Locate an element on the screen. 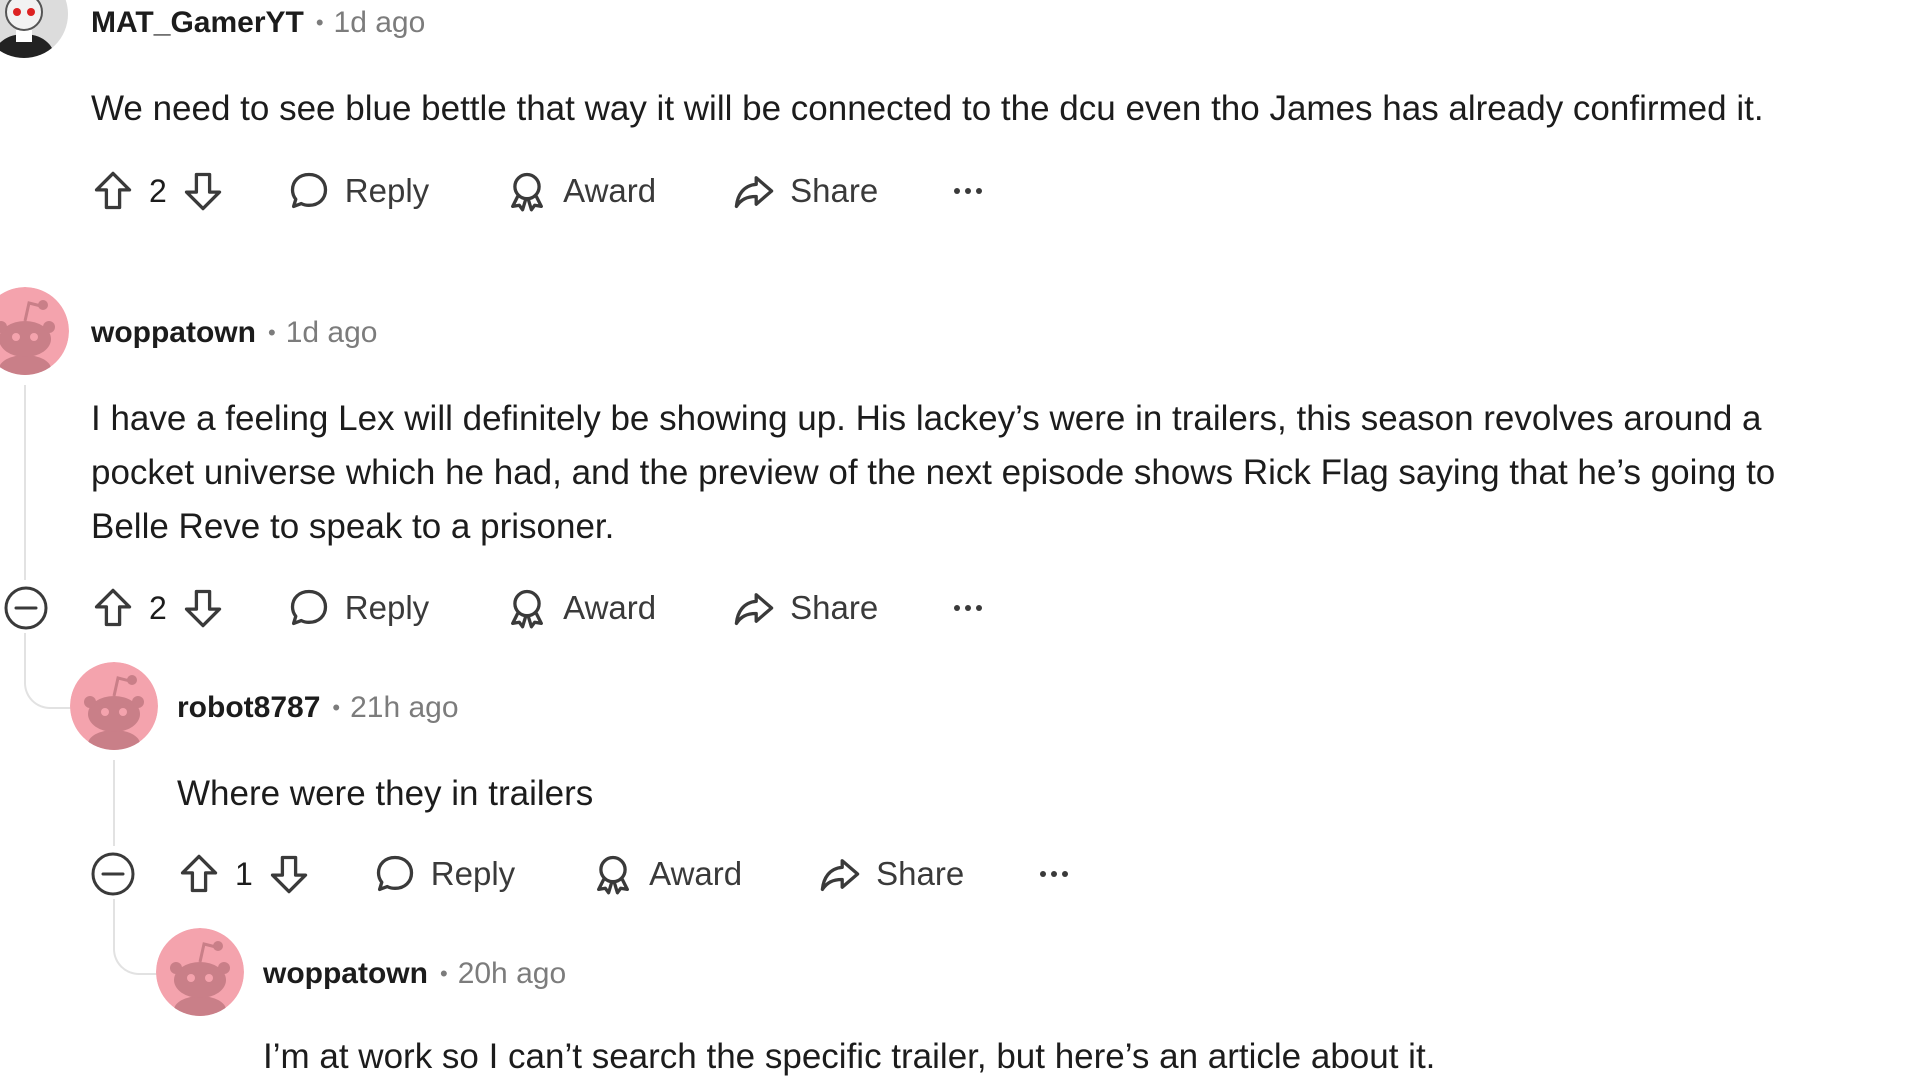 This screenshot has width=1920, height=1084. custom-avatar-icon is located at coordinates (34, 29).